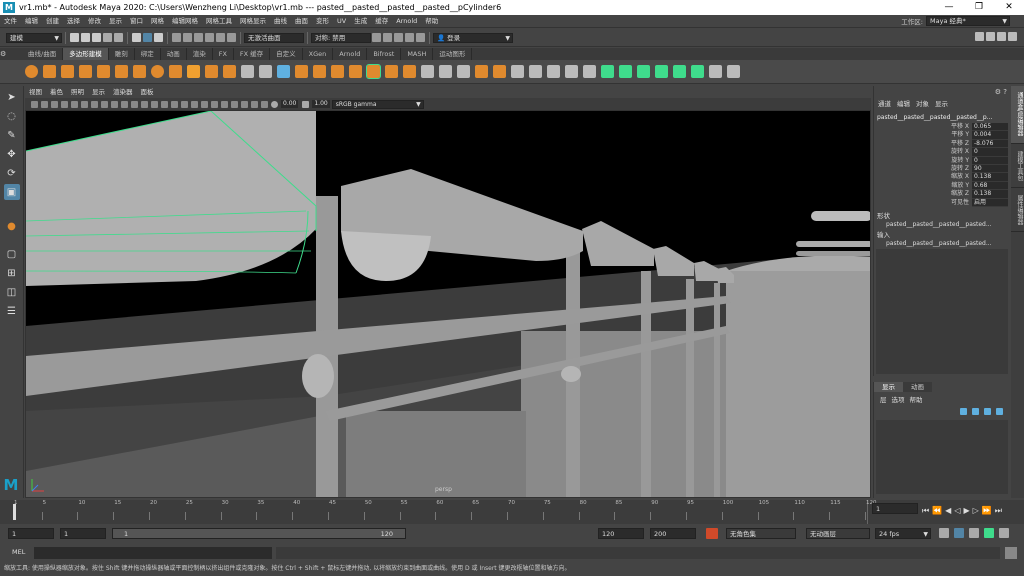  I want to click on select-component-icon, so click(158, 37).